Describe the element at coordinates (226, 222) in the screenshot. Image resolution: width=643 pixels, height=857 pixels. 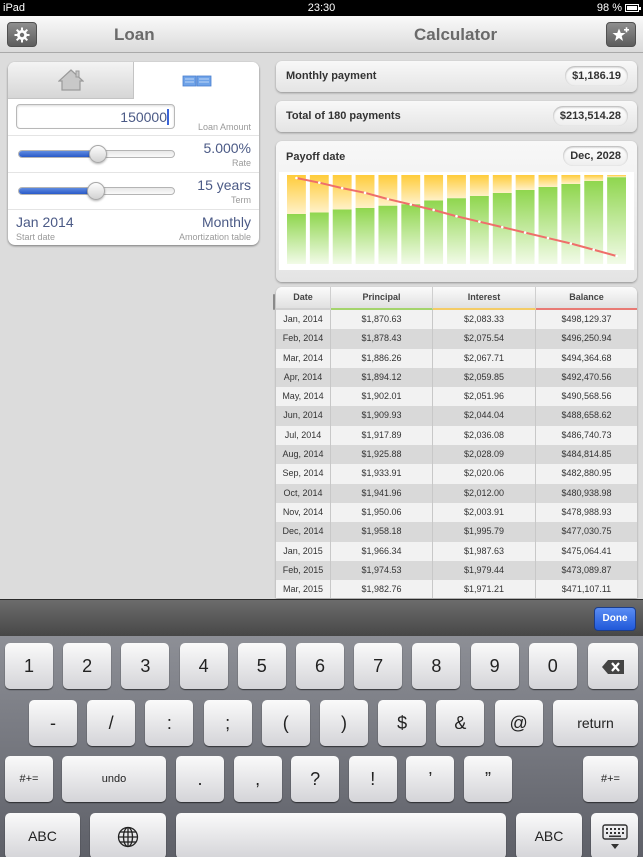
I see `amortization-value: Monthly` at that location.